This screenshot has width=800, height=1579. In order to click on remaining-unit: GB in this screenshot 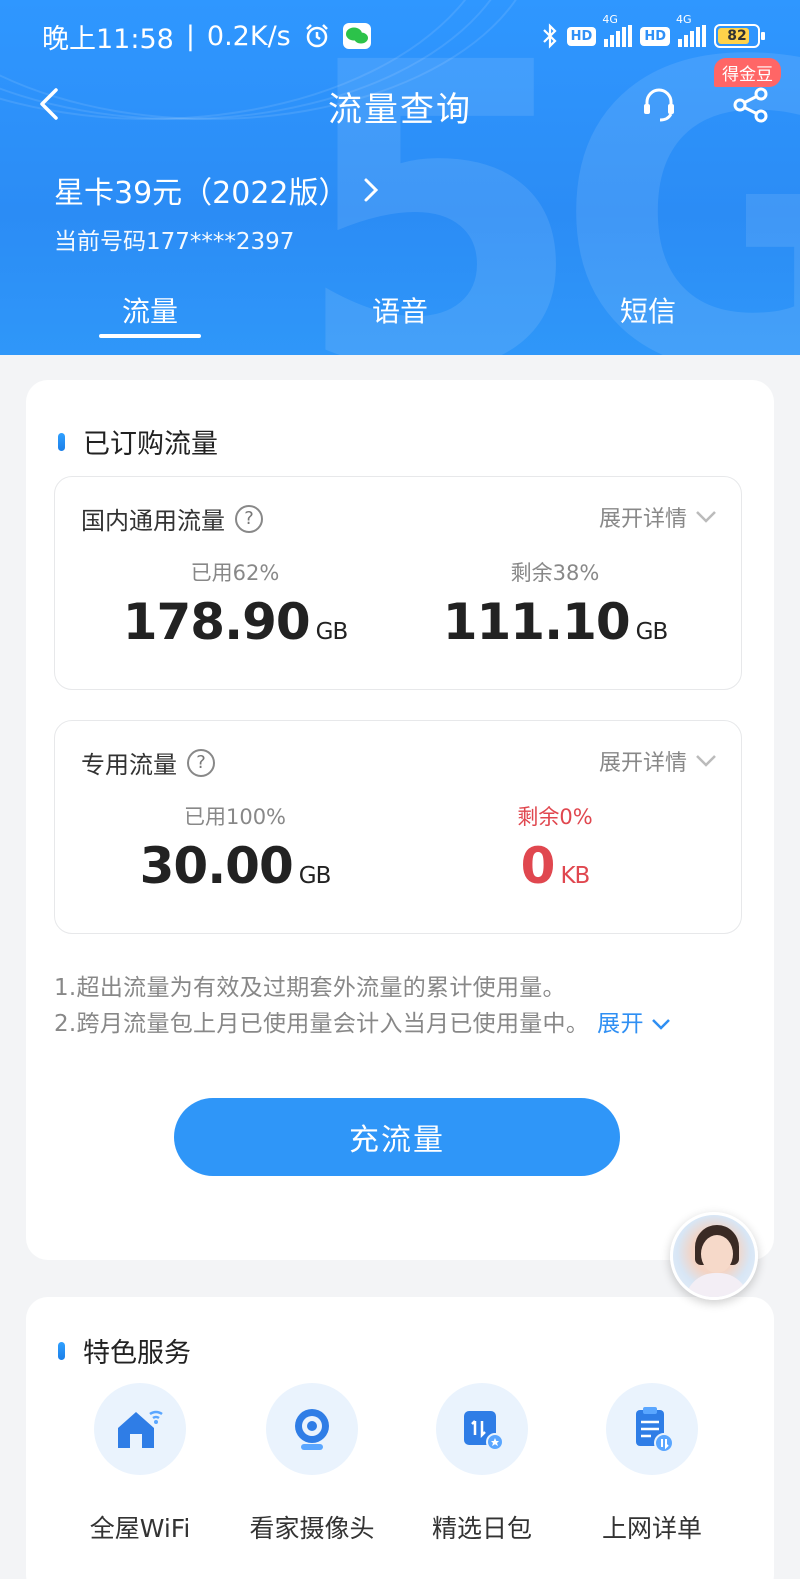, I will do `click(652, 632)`.